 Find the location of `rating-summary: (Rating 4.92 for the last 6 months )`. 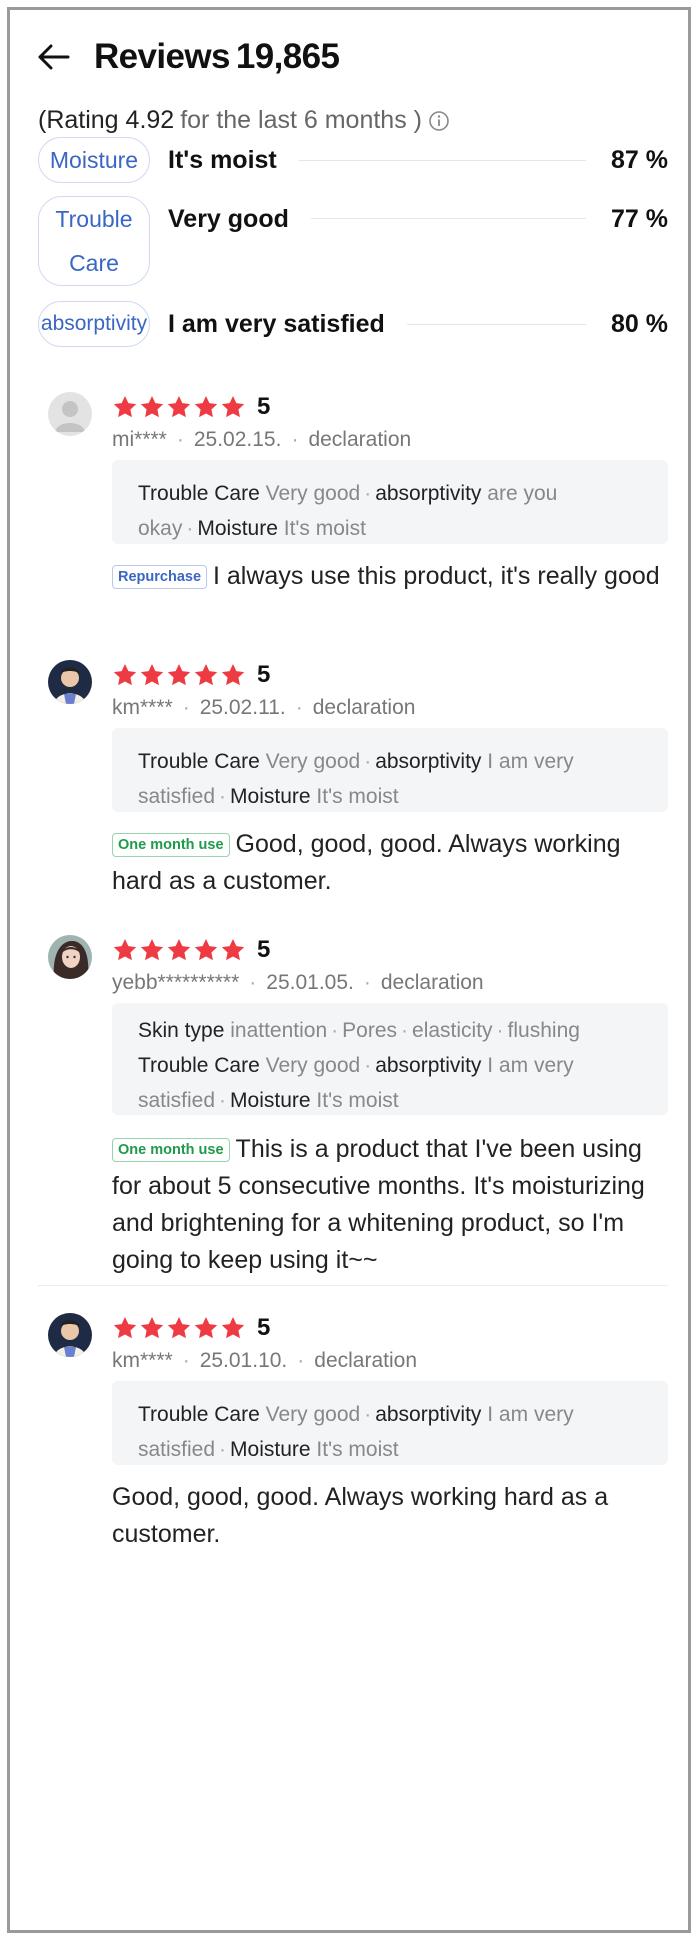

rating-summary: (Rating 4.92 for the last 6 months ) is located at coordinates (244, 120).